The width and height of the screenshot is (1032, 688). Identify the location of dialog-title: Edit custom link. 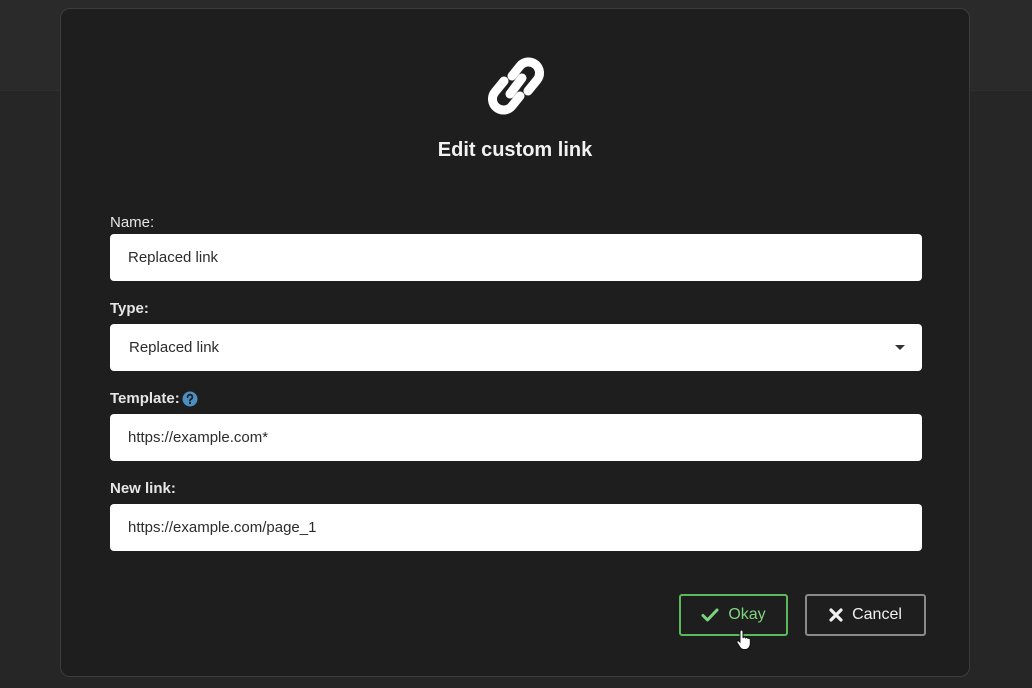
(515, 150).